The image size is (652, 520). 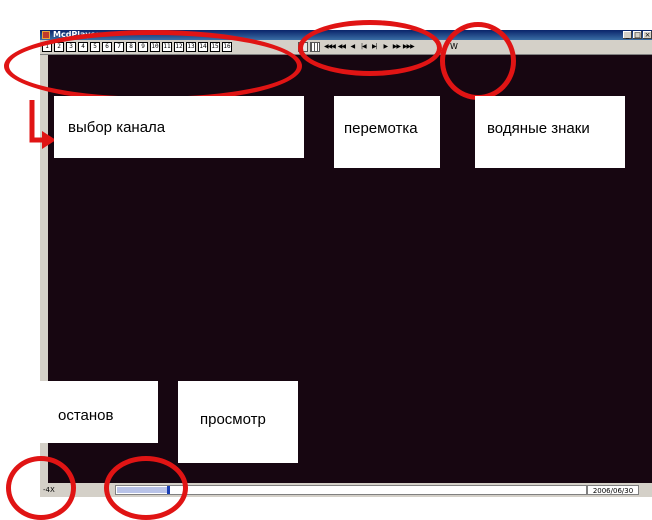 What do you see at coordinates (97, 412) in the screenshot?
I see `stop-label: останов` at bounding box center [97, 412].